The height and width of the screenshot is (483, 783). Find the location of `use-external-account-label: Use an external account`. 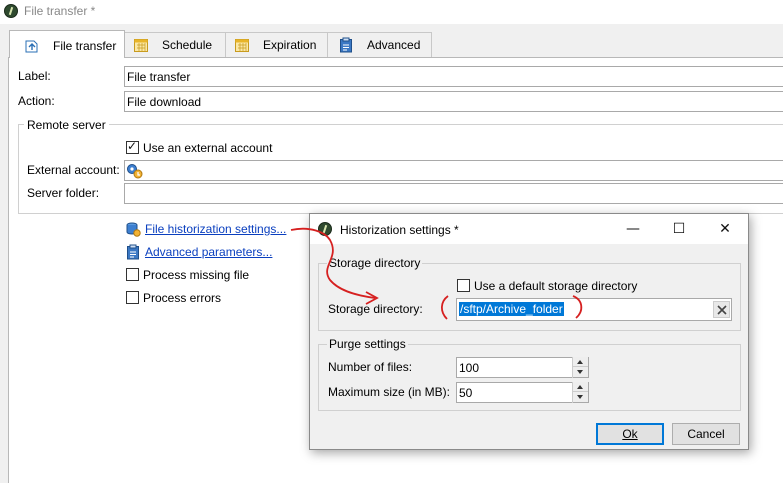

use-external-account-label: Use an external account is located at coordinates (208, 148).